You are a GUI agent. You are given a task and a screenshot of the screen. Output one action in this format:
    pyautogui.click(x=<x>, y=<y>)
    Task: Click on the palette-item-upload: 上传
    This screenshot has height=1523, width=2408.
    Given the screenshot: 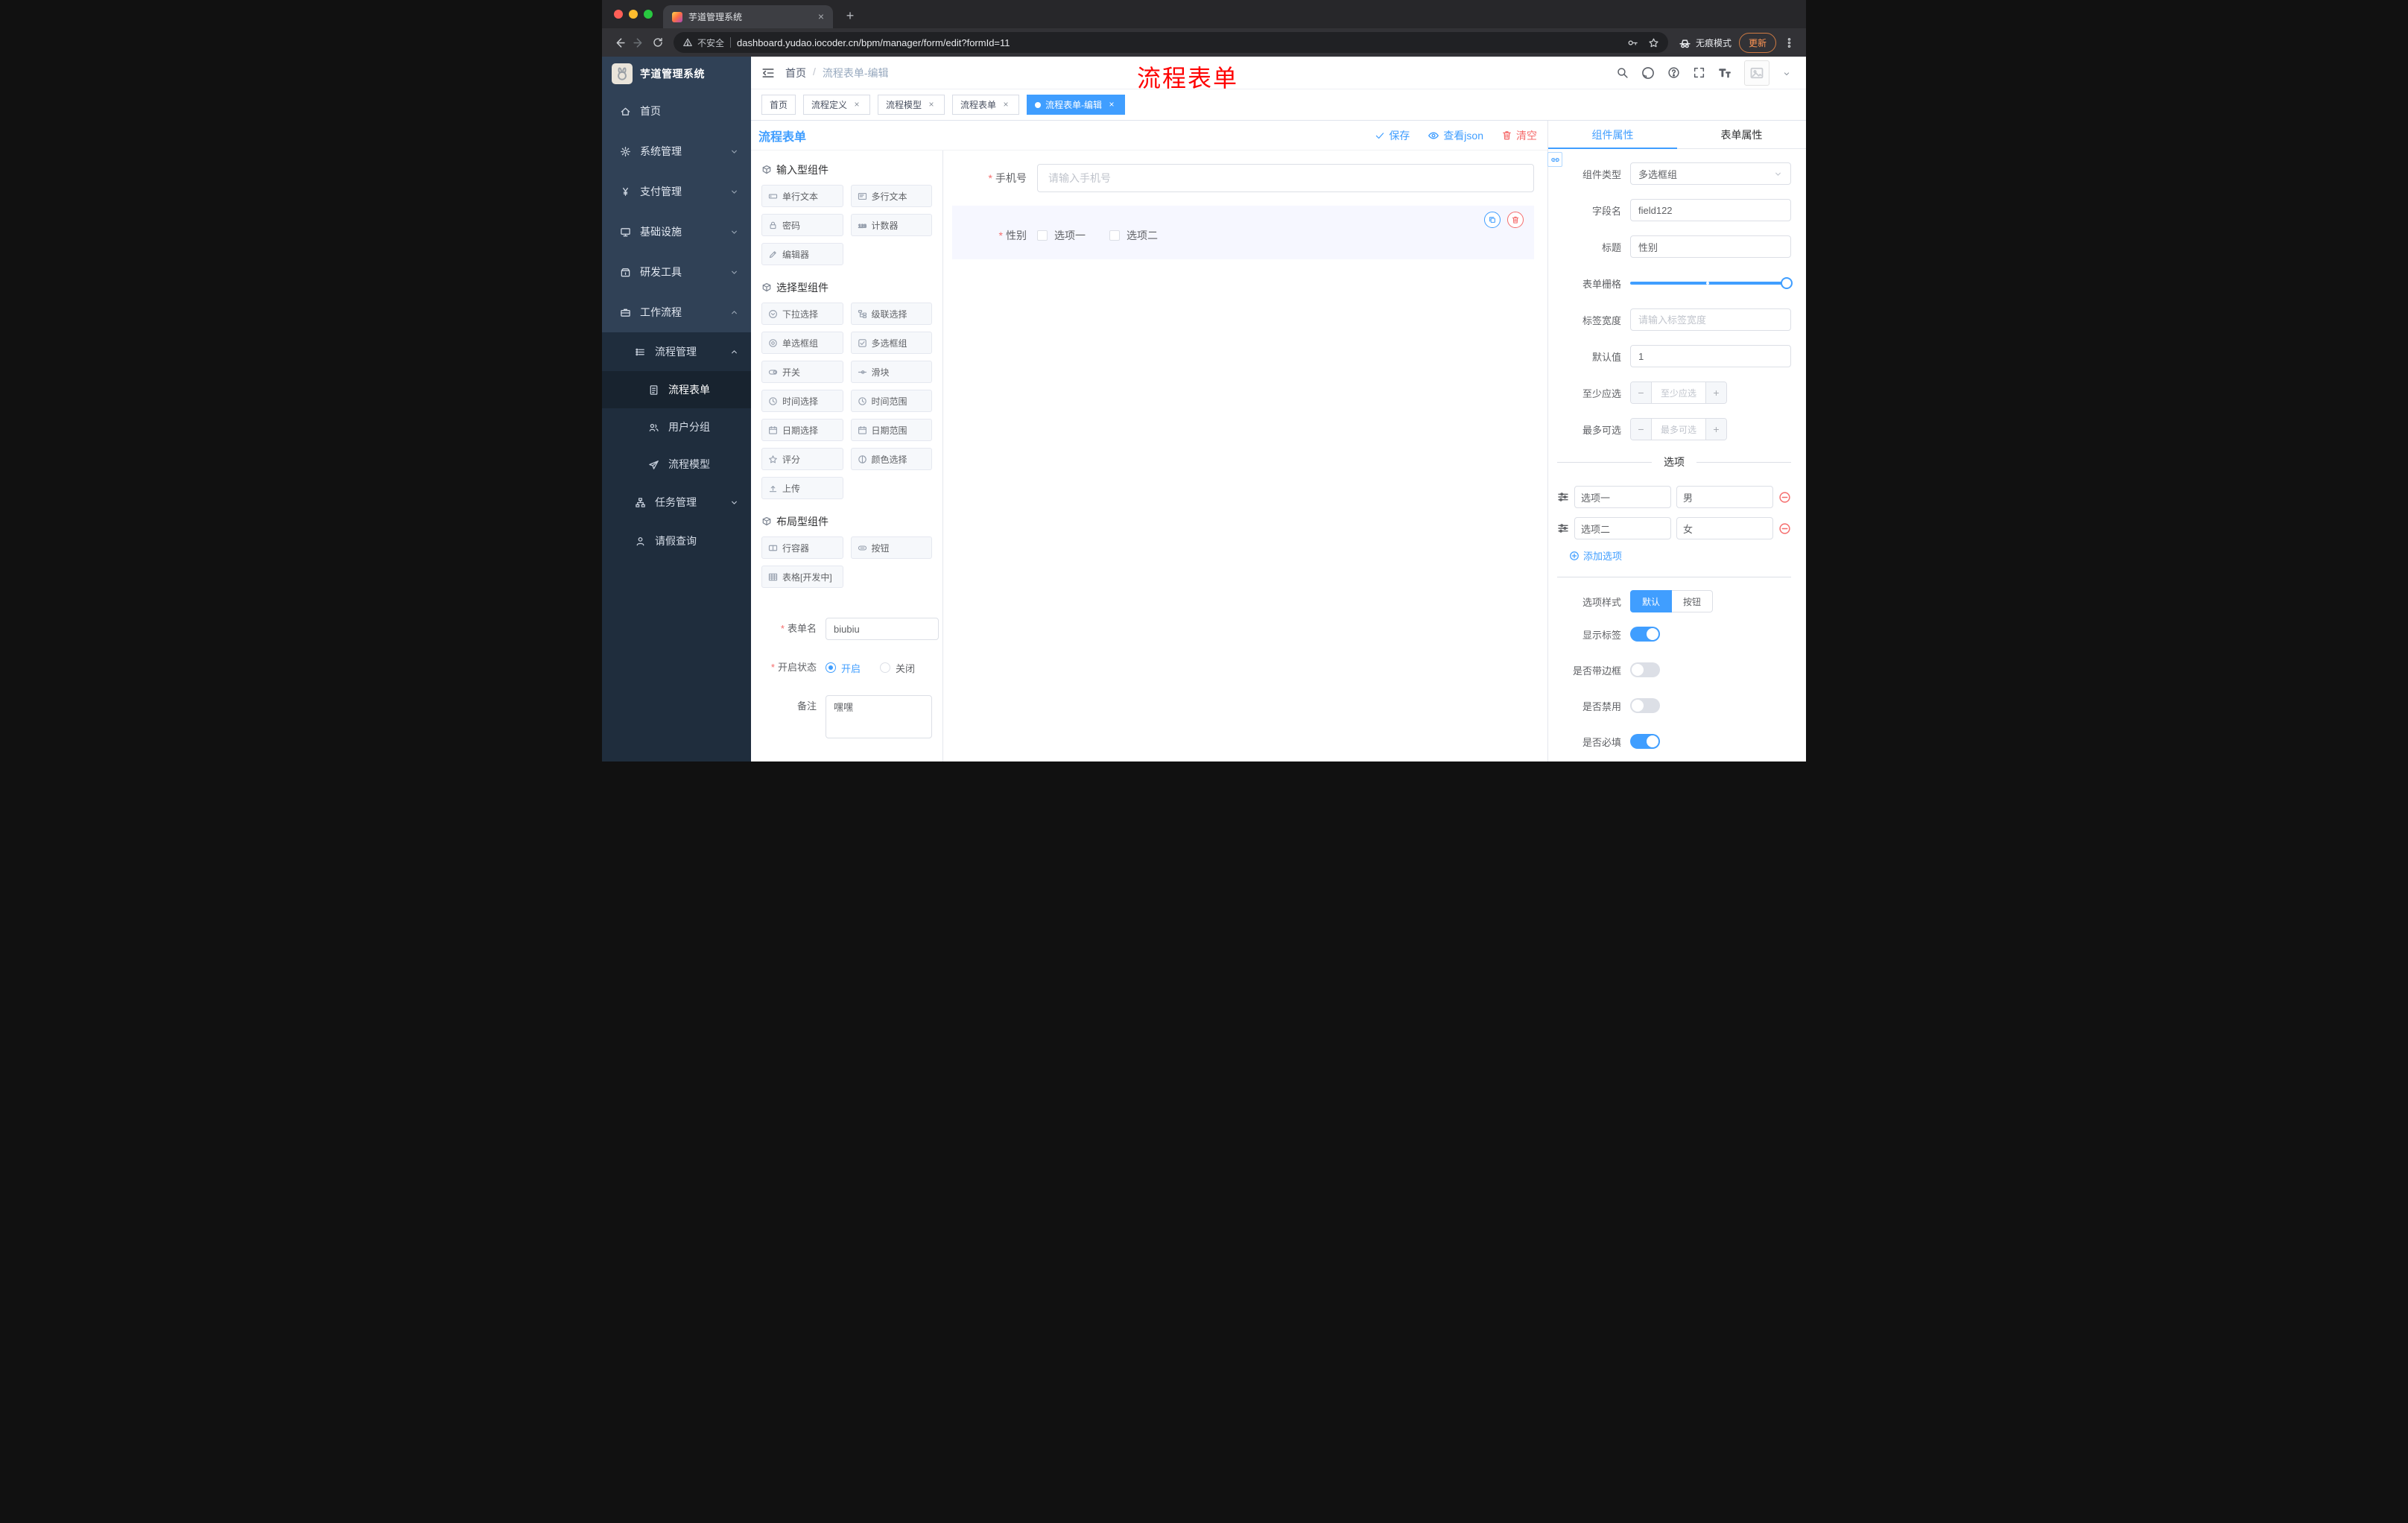 What is the action you would take?
    pyautogui.click(x=802, y=488)
    